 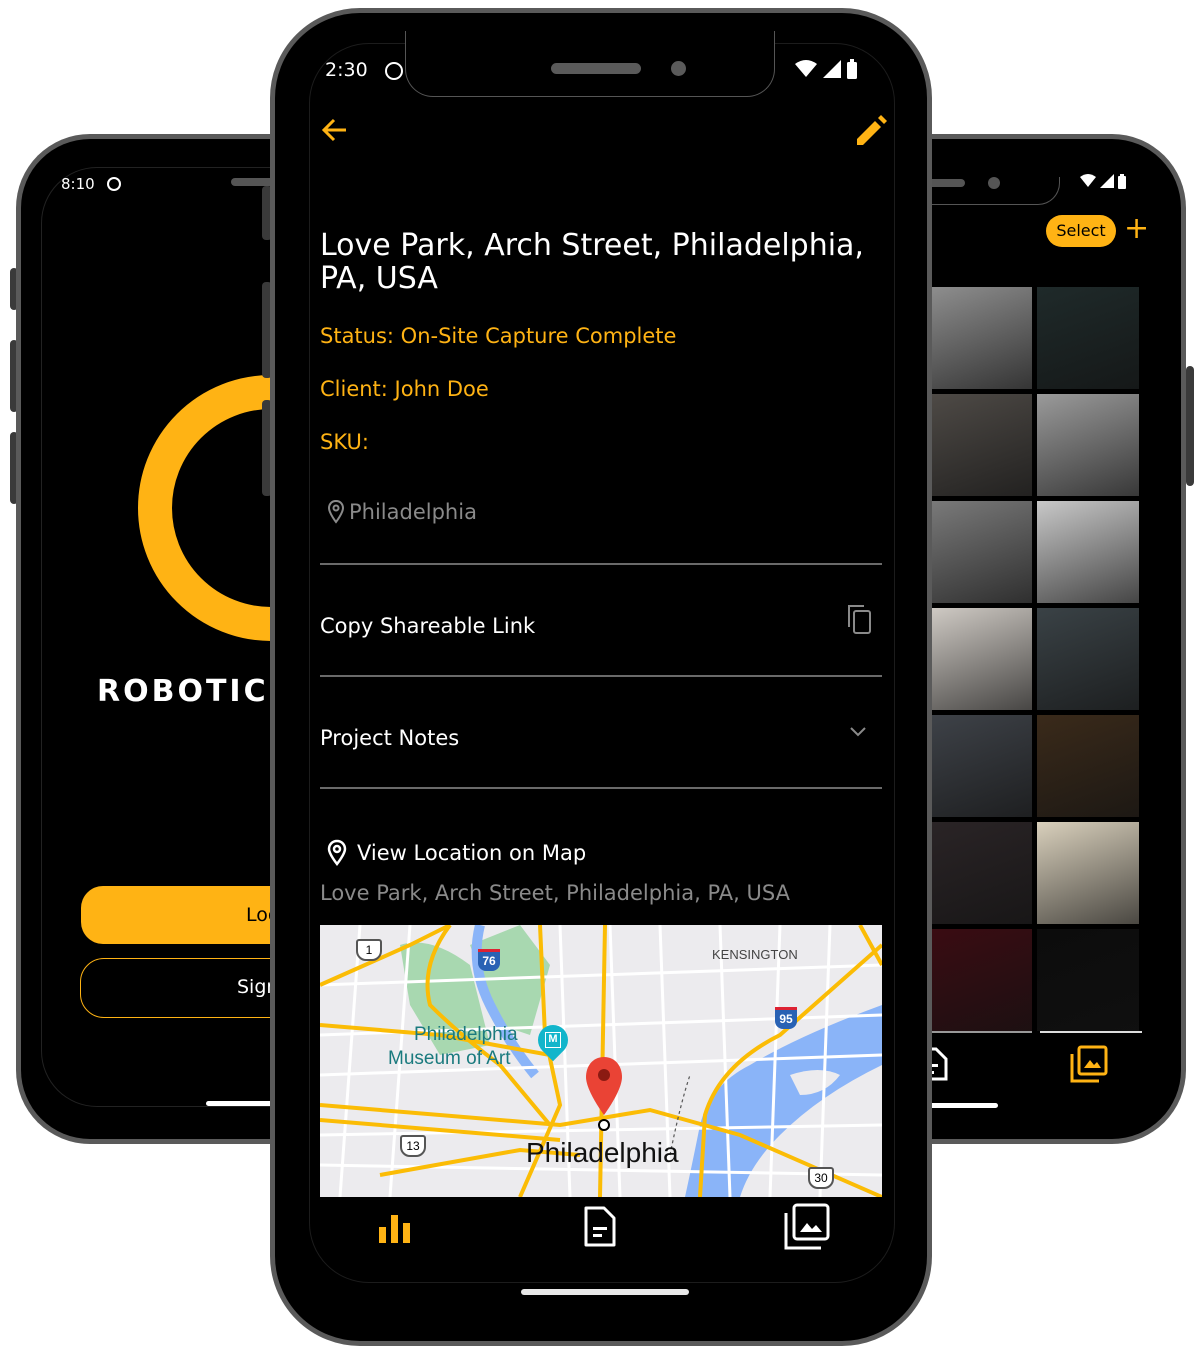 What do you see at coordinates (860, 619) in the screenshot?
I see `copy-icon` at bounding box center [860, 619].